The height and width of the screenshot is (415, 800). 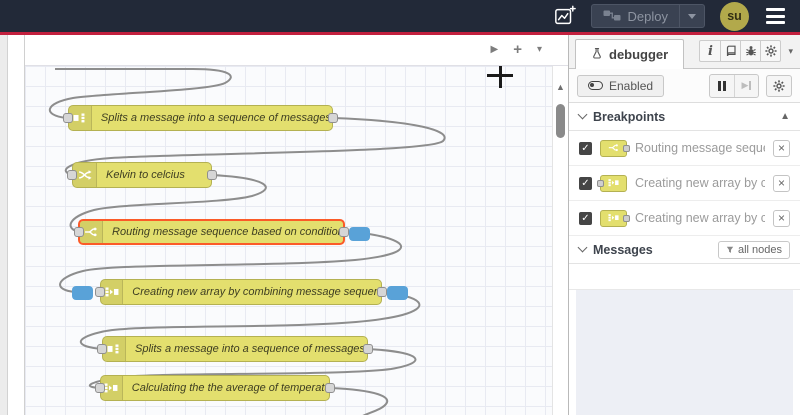 I want to click on tab-debugger: debugger, so click(x=630, y=54).